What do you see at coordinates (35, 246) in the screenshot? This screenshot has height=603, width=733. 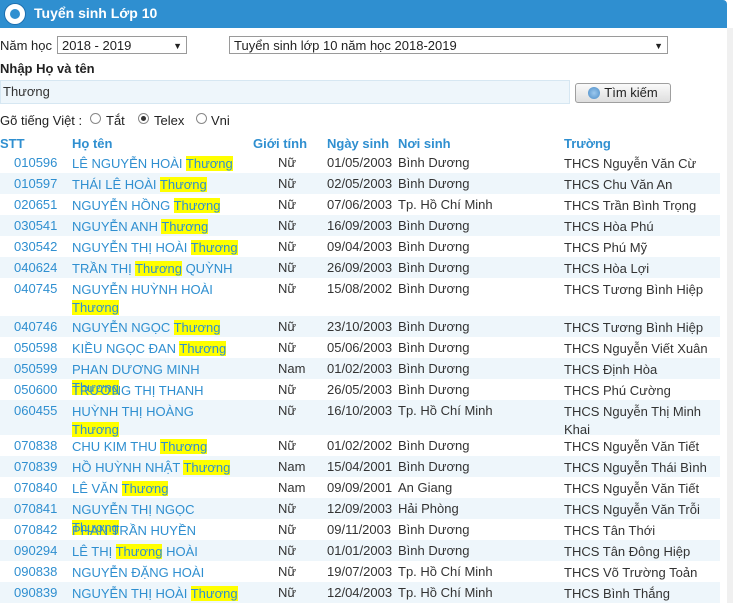 I see `row-stt: 030542` at bounding box center [35, 246].